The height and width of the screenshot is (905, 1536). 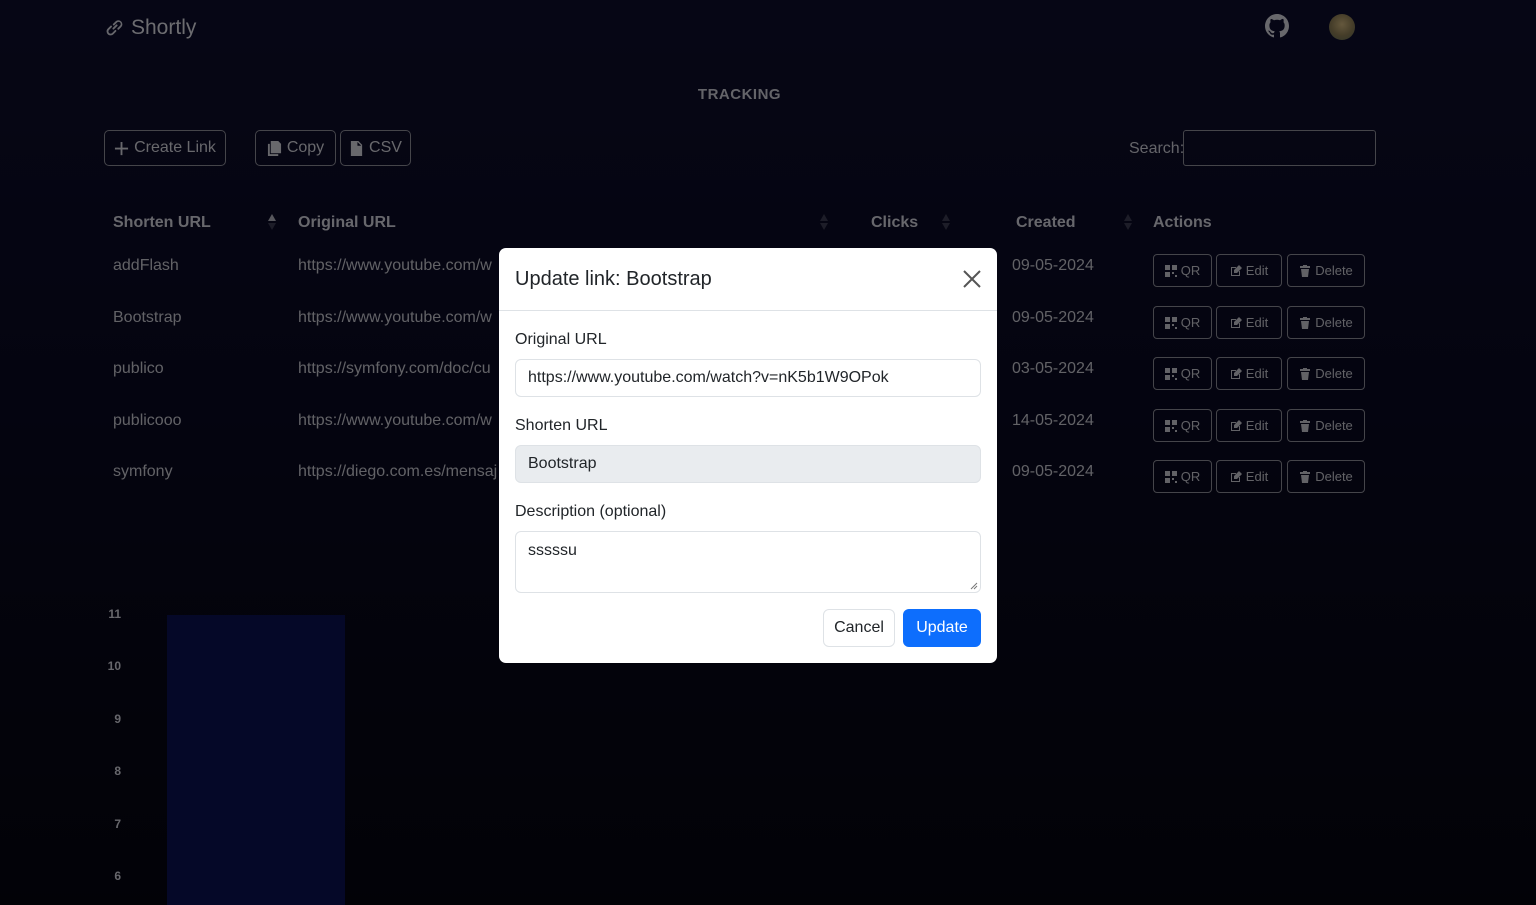 I want to click on shorten-url-input: Bootstrap, so click(x=748, y=464).